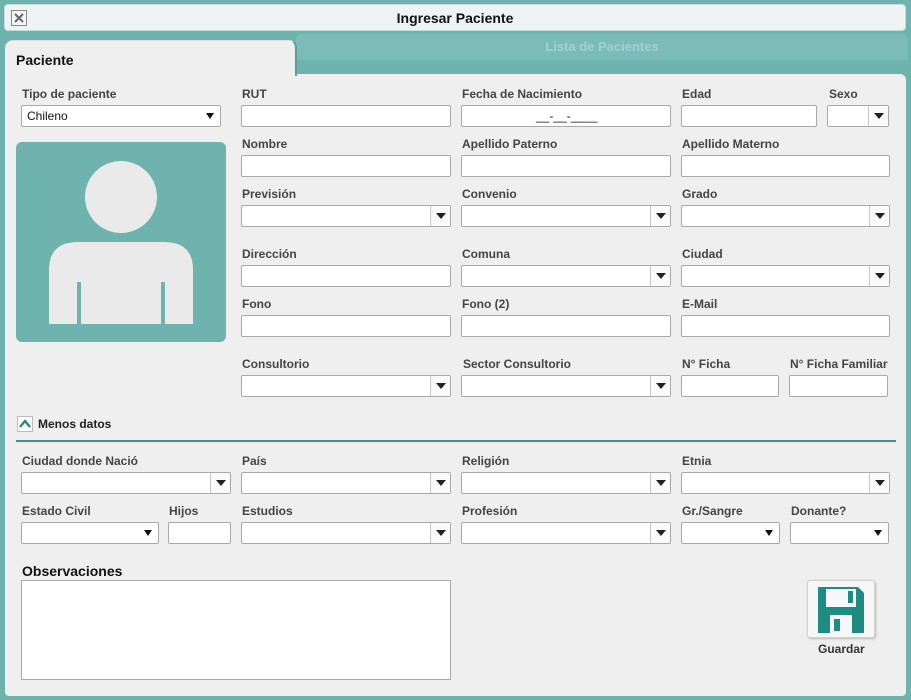 This screenshot has height=700, width=911. I want to click on direccion-label: Dirección, so click(269, 254).